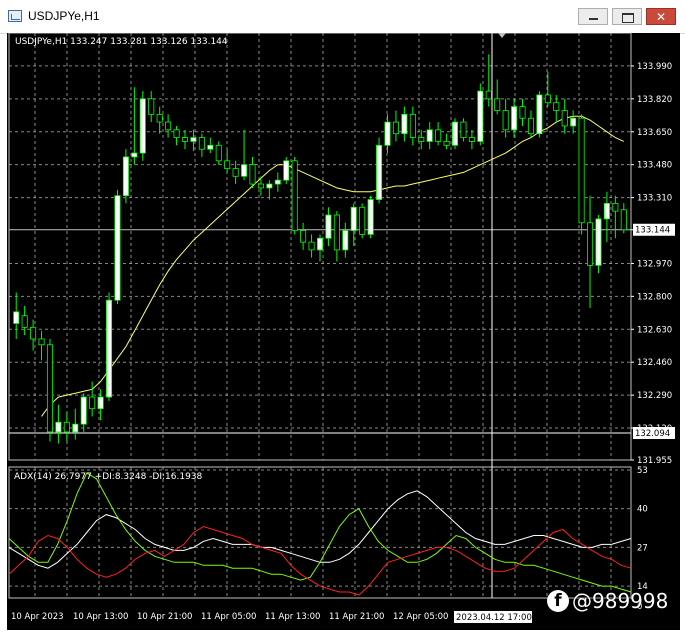  Describe the element at coordinates (342, 17) in the screenshot. I see `title-bar: USDJPYe,H1 ✕` at that location.